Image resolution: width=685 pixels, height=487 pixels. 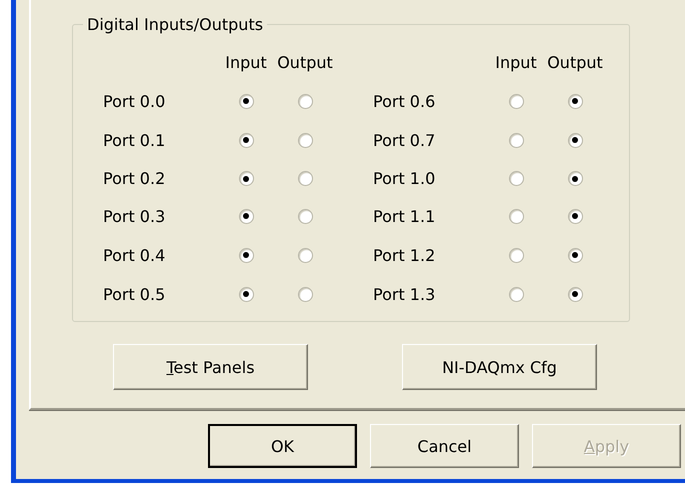 I want to click on port-label: Port 1.0, so click(x=404, y=178).